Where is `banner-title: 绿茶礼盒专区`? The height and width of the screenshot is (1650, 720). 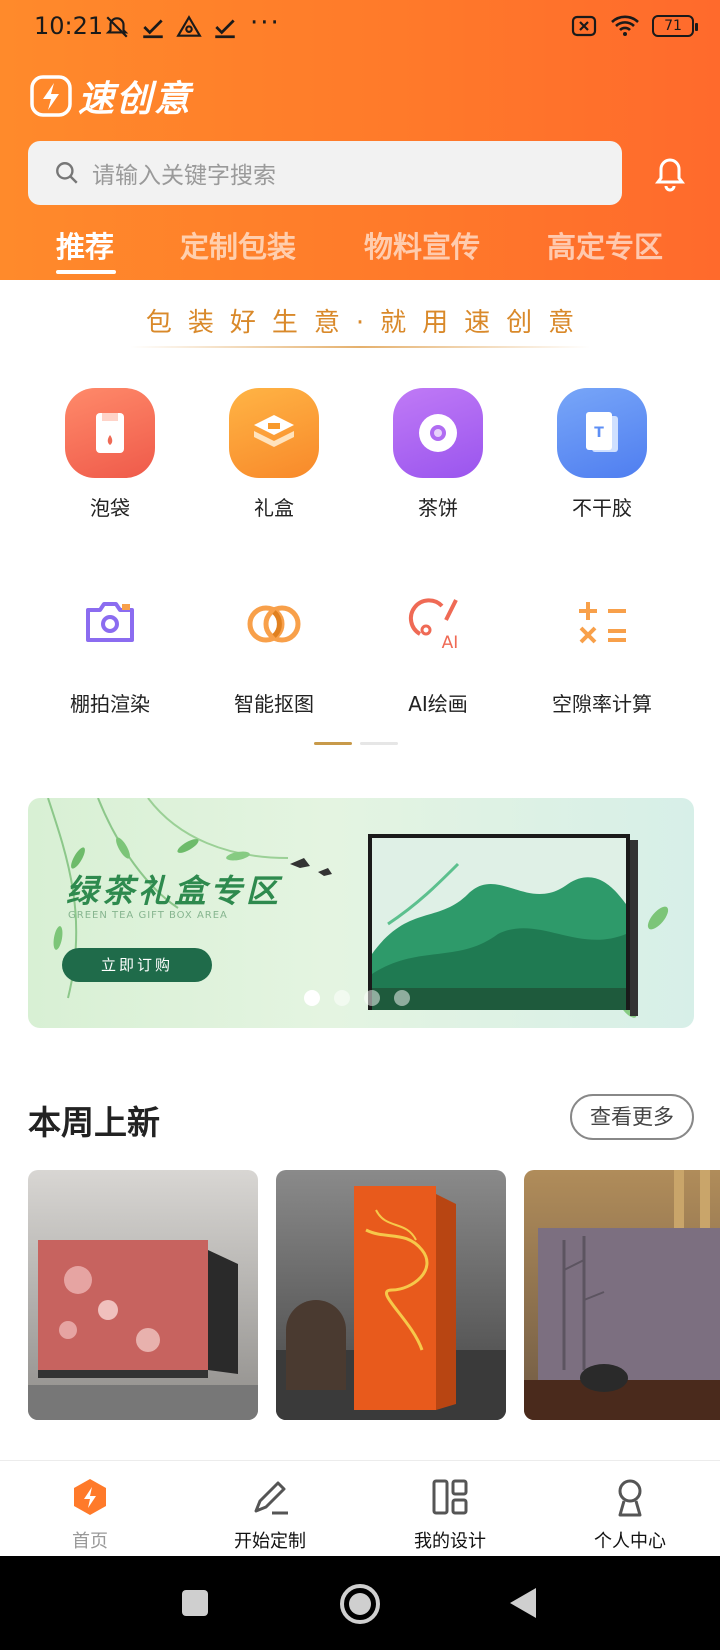 banner-title: 绿茶礼盒专区 is located at coordinates (174, 891).